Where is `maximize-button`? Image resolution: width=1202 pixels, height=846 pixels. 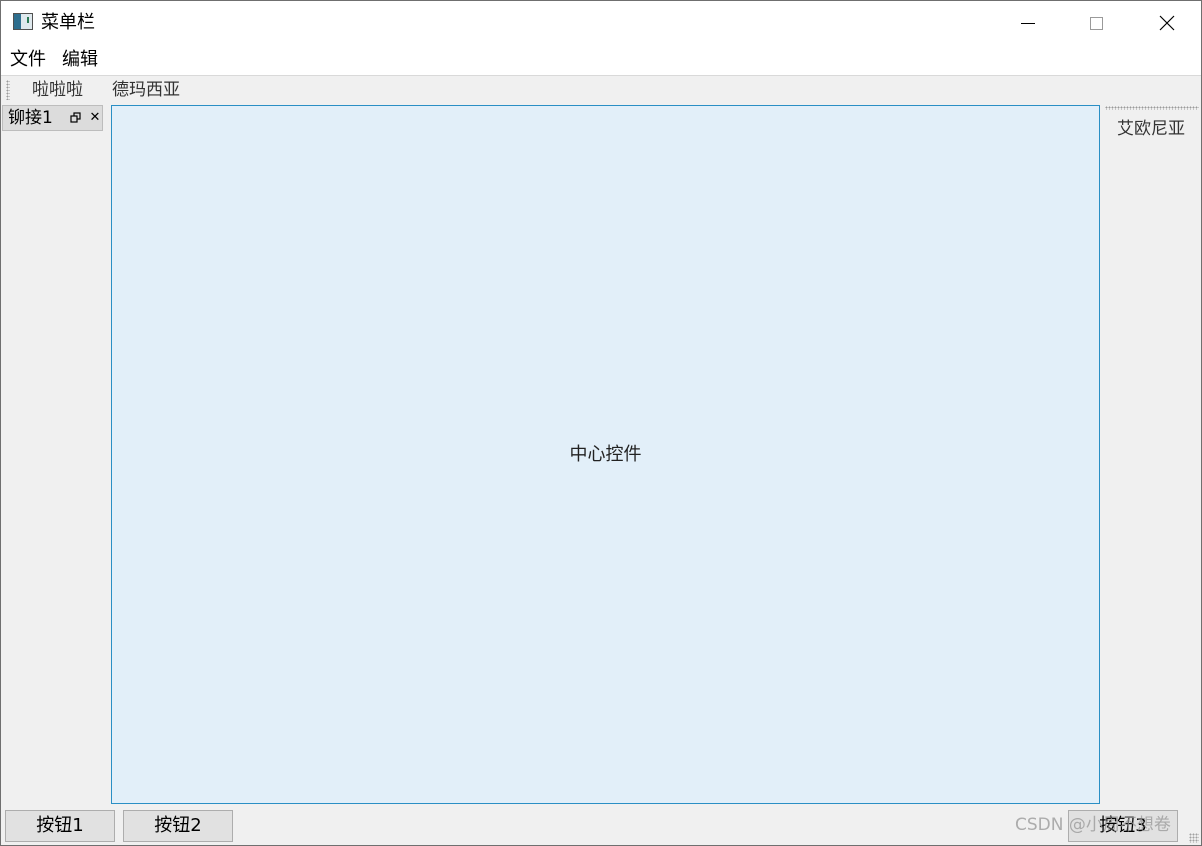 maximize-button is located at coordinates (1096, 23).